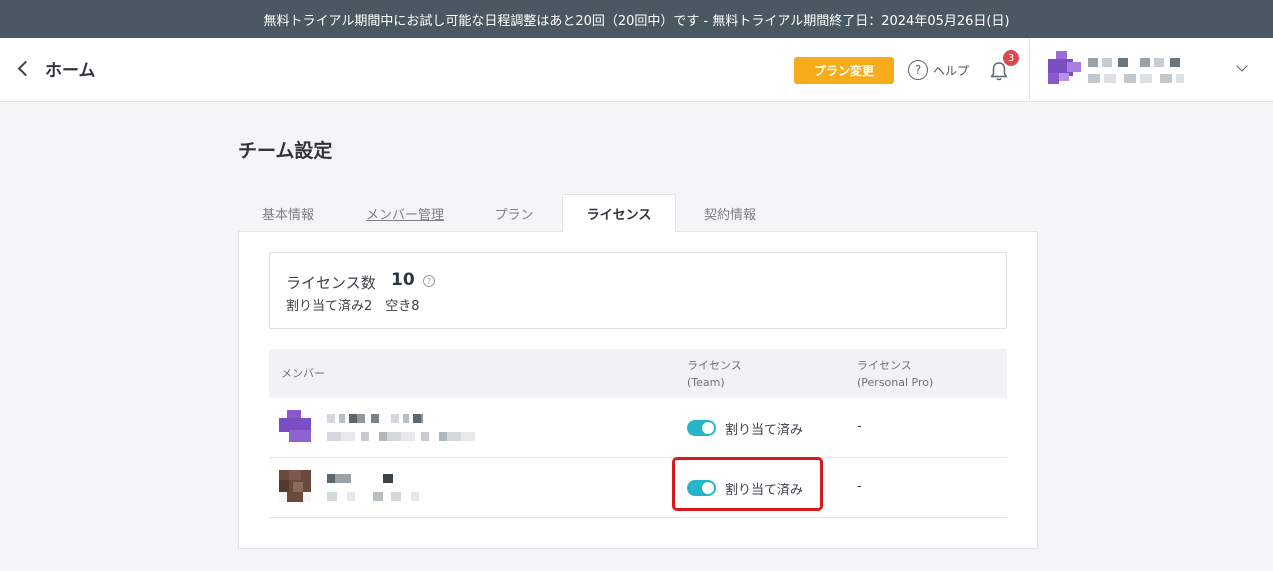 The height and width of the screenshot is (571, 1273). Describe the element at coordinates (403, 280) in the screenshot. I see `license-count-value: 10` at that location.